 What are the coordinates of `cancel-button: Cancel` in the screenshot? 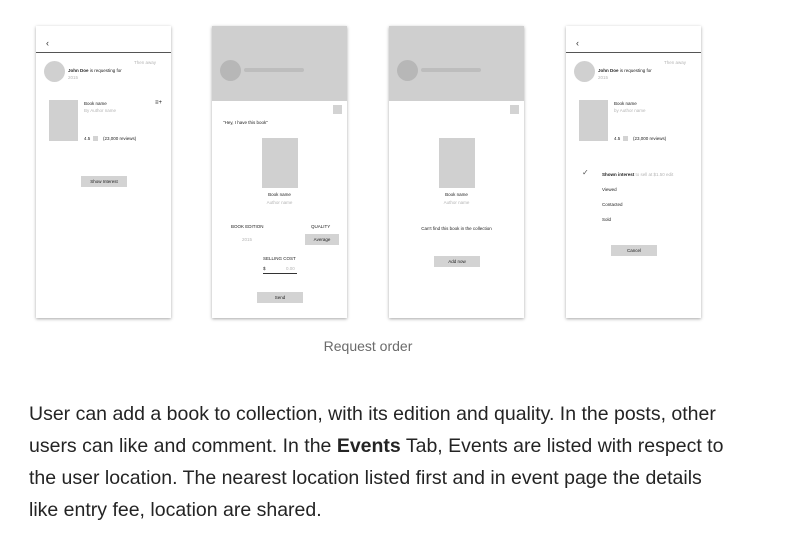 It's located at (634, 250).